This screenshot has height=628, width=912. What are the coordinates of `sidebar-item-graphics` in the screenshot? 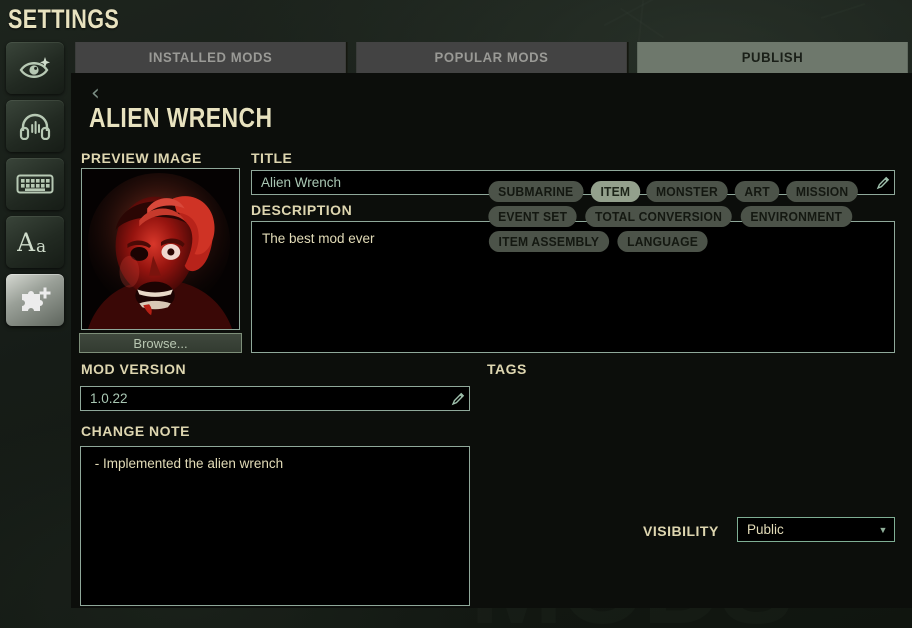 It's located at (35, 68).